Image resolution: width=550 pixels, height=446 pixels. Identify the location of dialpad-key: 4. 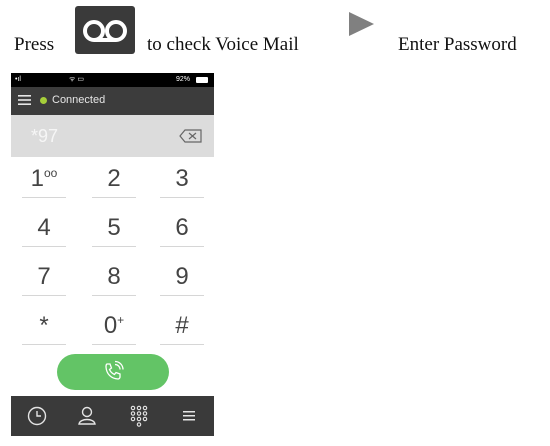
(44, 227).